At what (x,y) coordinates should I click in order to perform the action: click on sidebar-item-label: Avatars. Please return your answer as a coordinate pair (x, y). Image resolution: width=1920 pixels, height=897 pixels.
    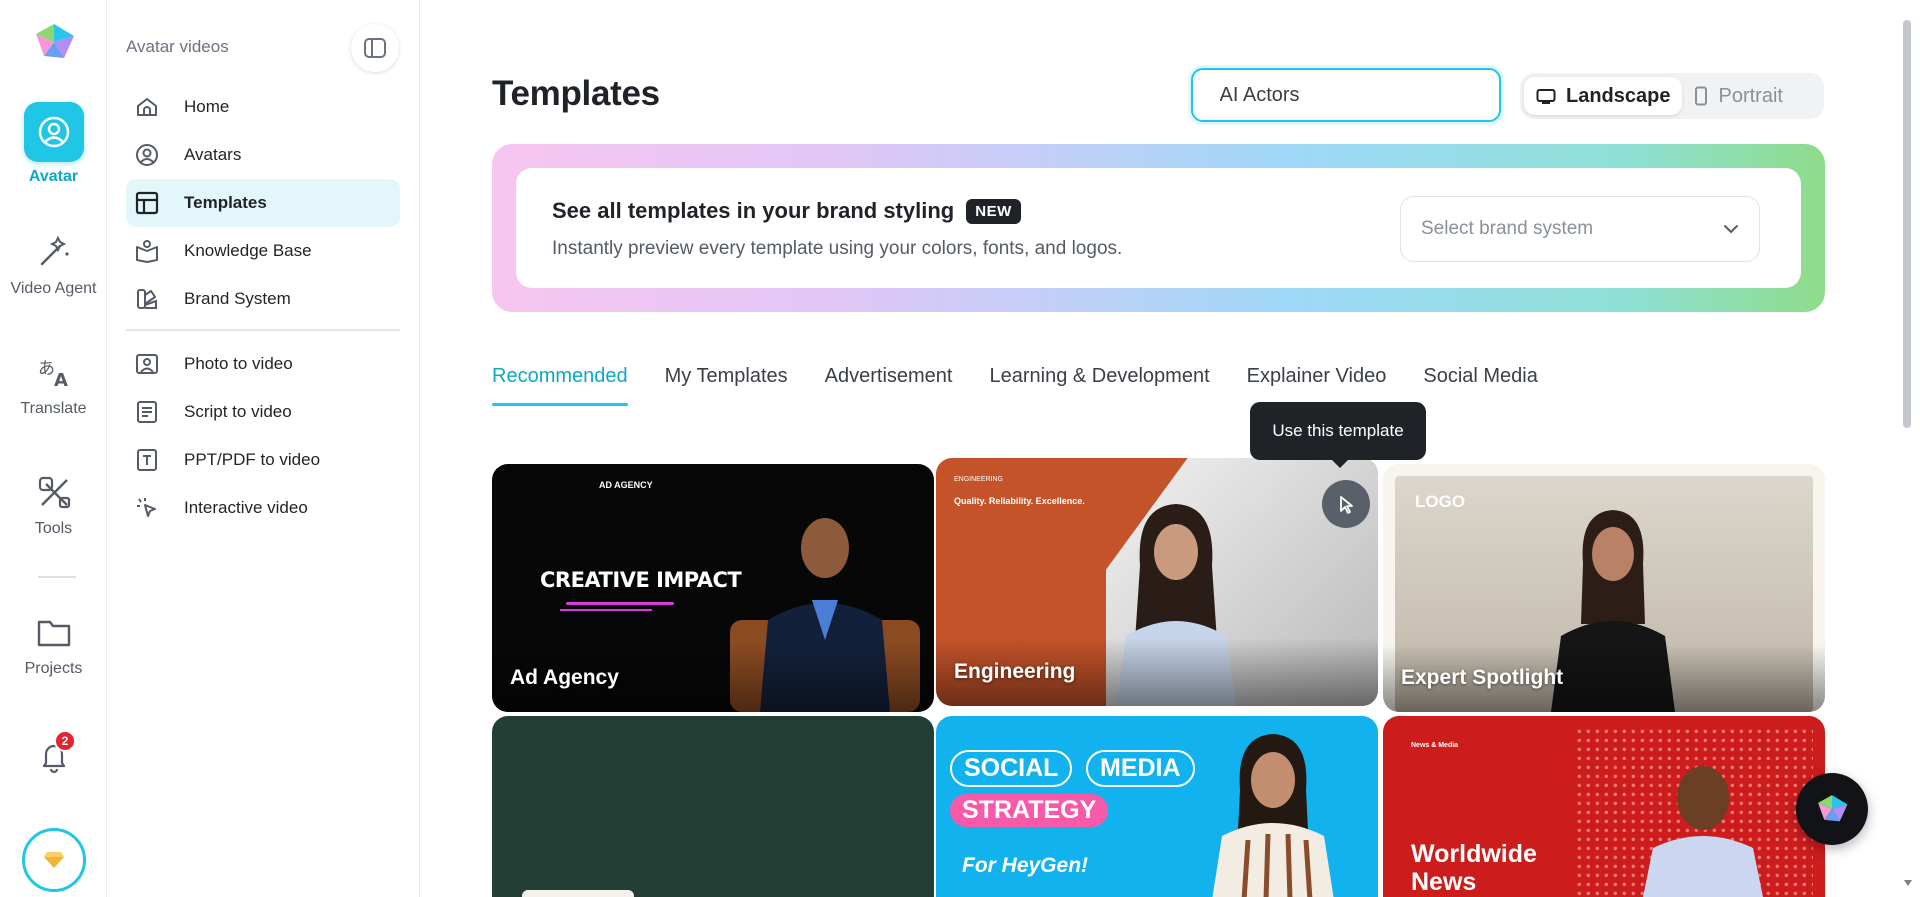
    Looking at the image, I should click on (213, 154).